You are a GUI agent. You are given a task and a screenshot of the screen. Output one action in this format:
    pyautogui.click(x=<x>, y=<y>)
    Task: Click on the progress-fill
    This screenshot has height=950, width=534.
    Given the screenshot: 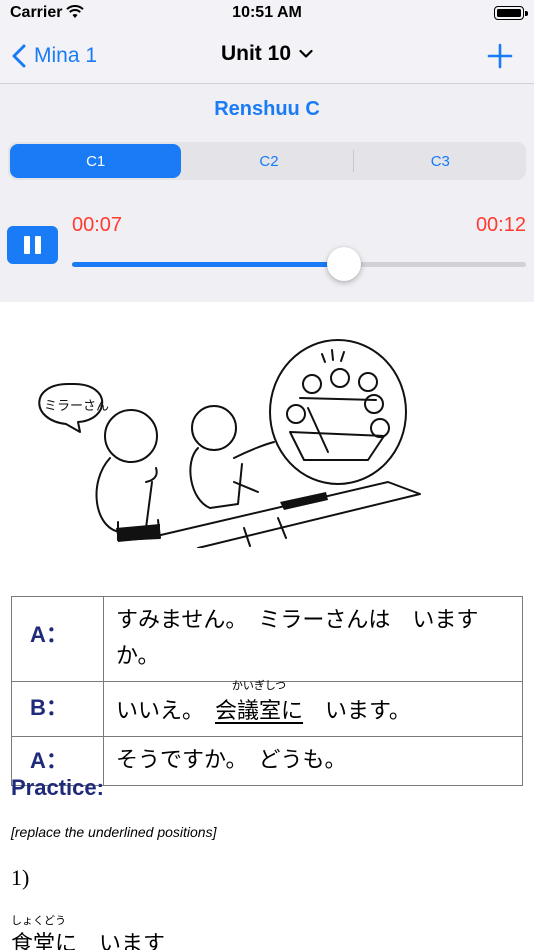 What is the action you would take?
    pyautogui.click(x=208, y=264)
    